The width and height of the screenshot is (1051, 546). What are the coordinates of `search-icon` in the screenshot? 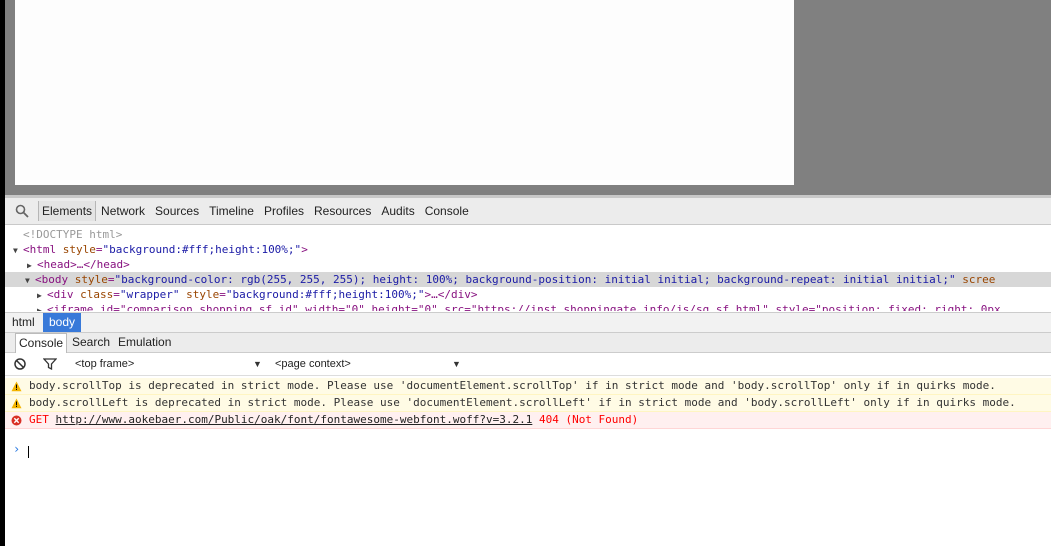 It's located at (22, 211).